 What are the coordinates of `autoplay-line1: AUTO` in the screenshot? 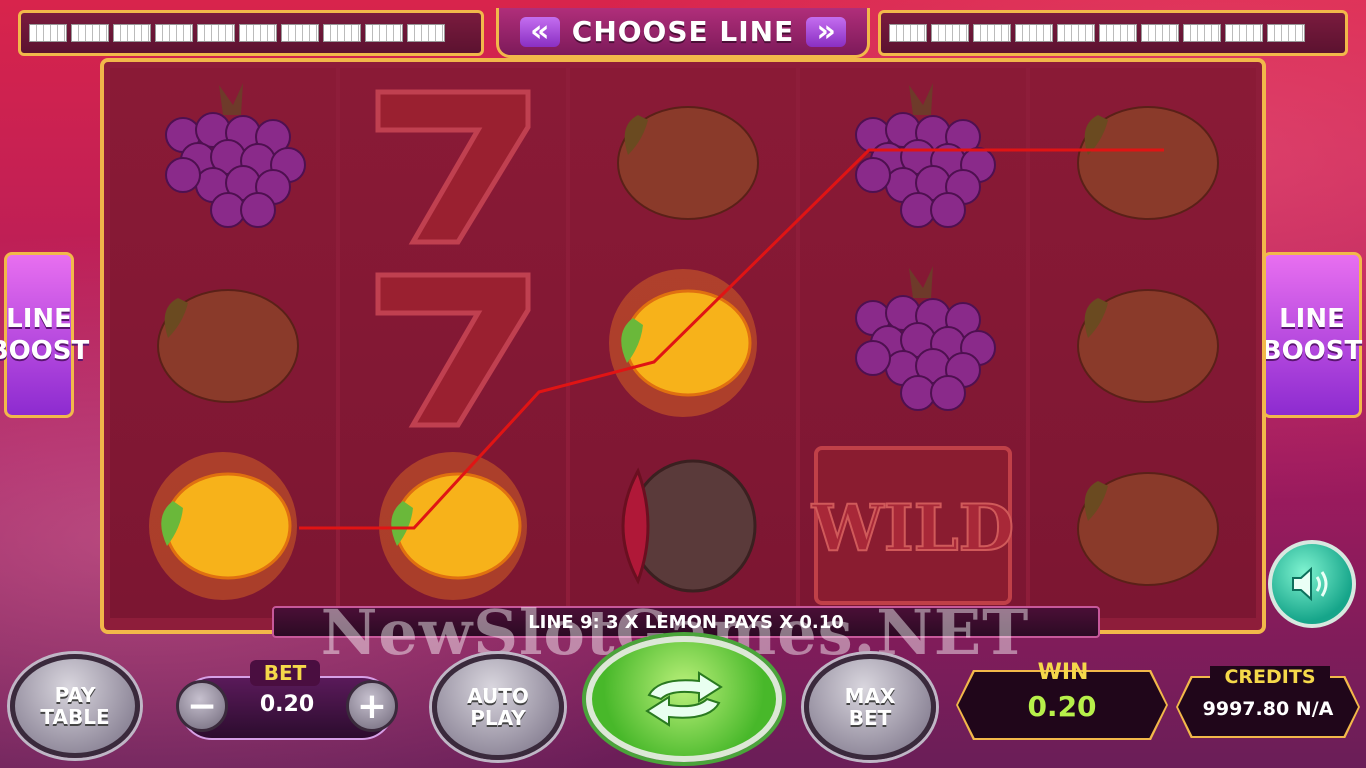 It's located at (498, 696).